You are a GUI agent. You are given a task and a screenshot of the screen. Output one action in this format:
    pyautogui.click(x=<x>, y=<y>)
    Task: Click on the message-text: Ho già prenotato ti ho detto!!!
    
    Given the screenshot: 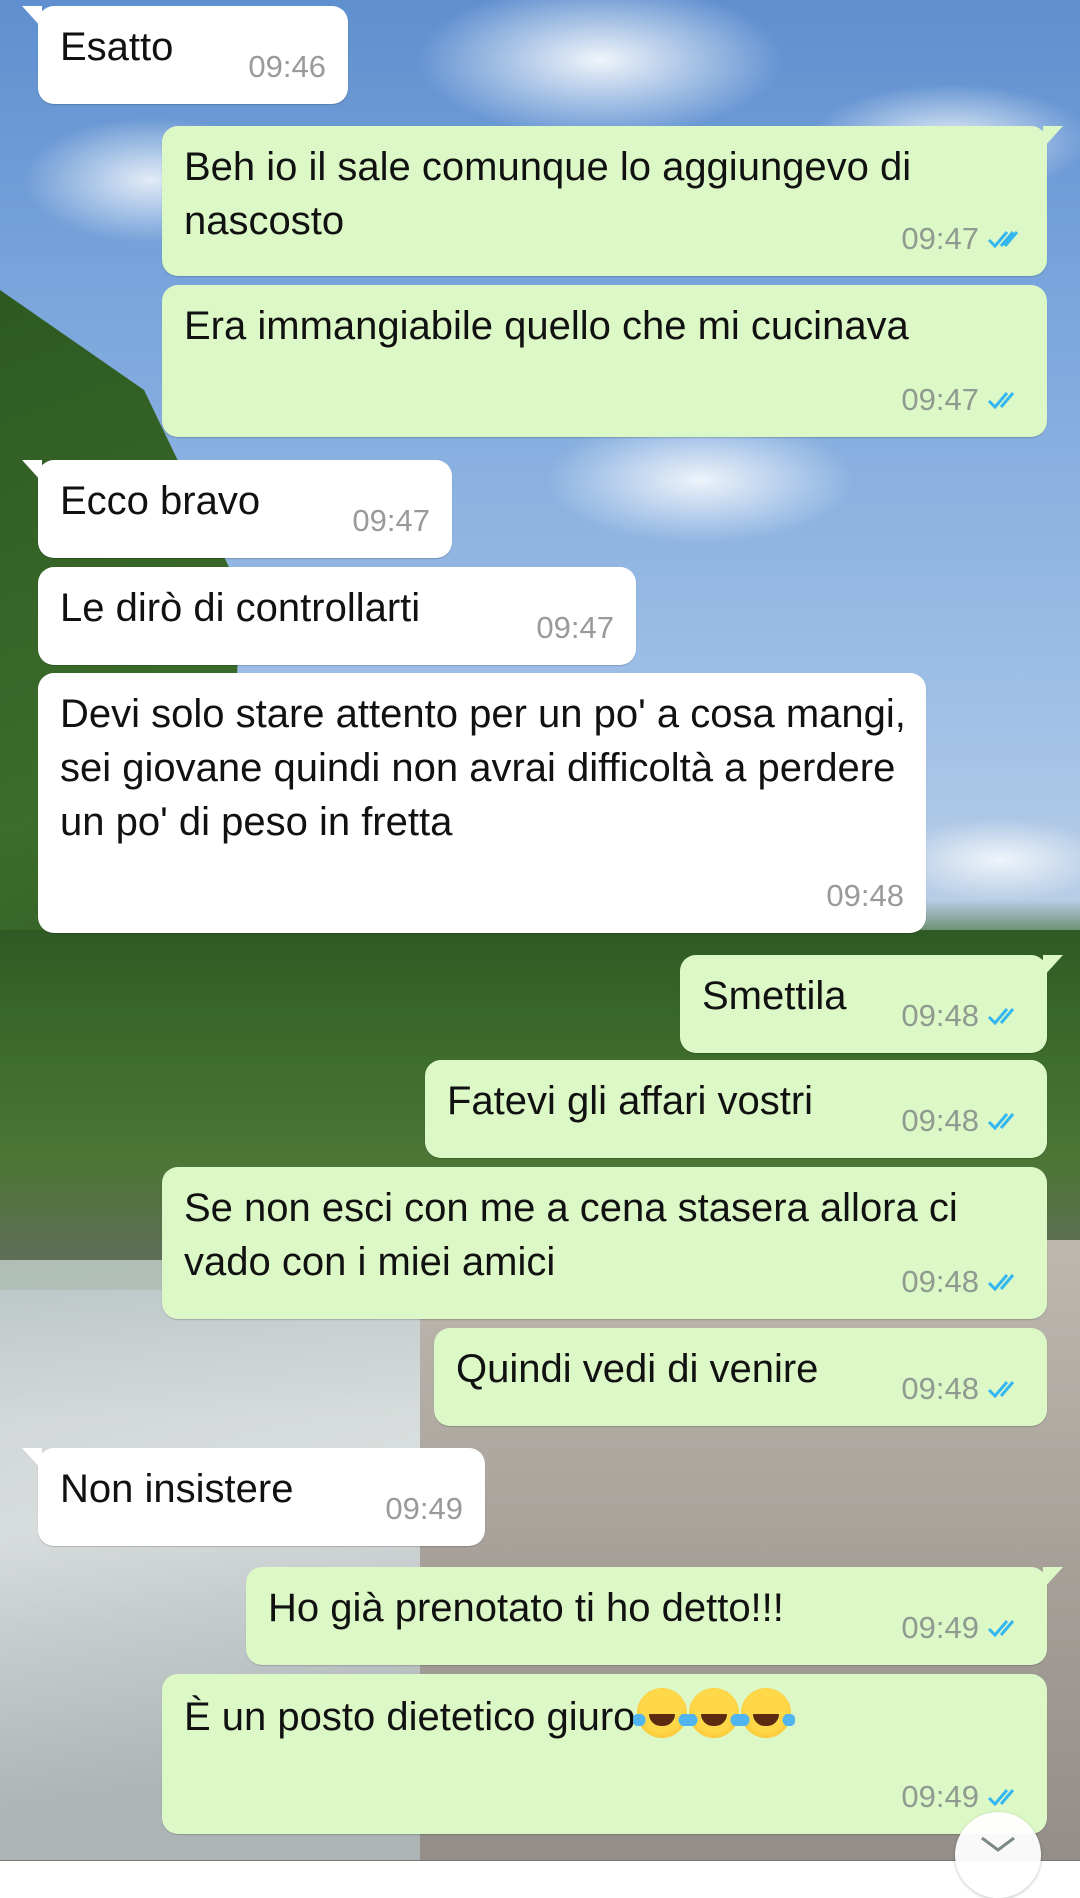 What is the action you would take?
    pyautogui.click(x=526, y=1608)
    